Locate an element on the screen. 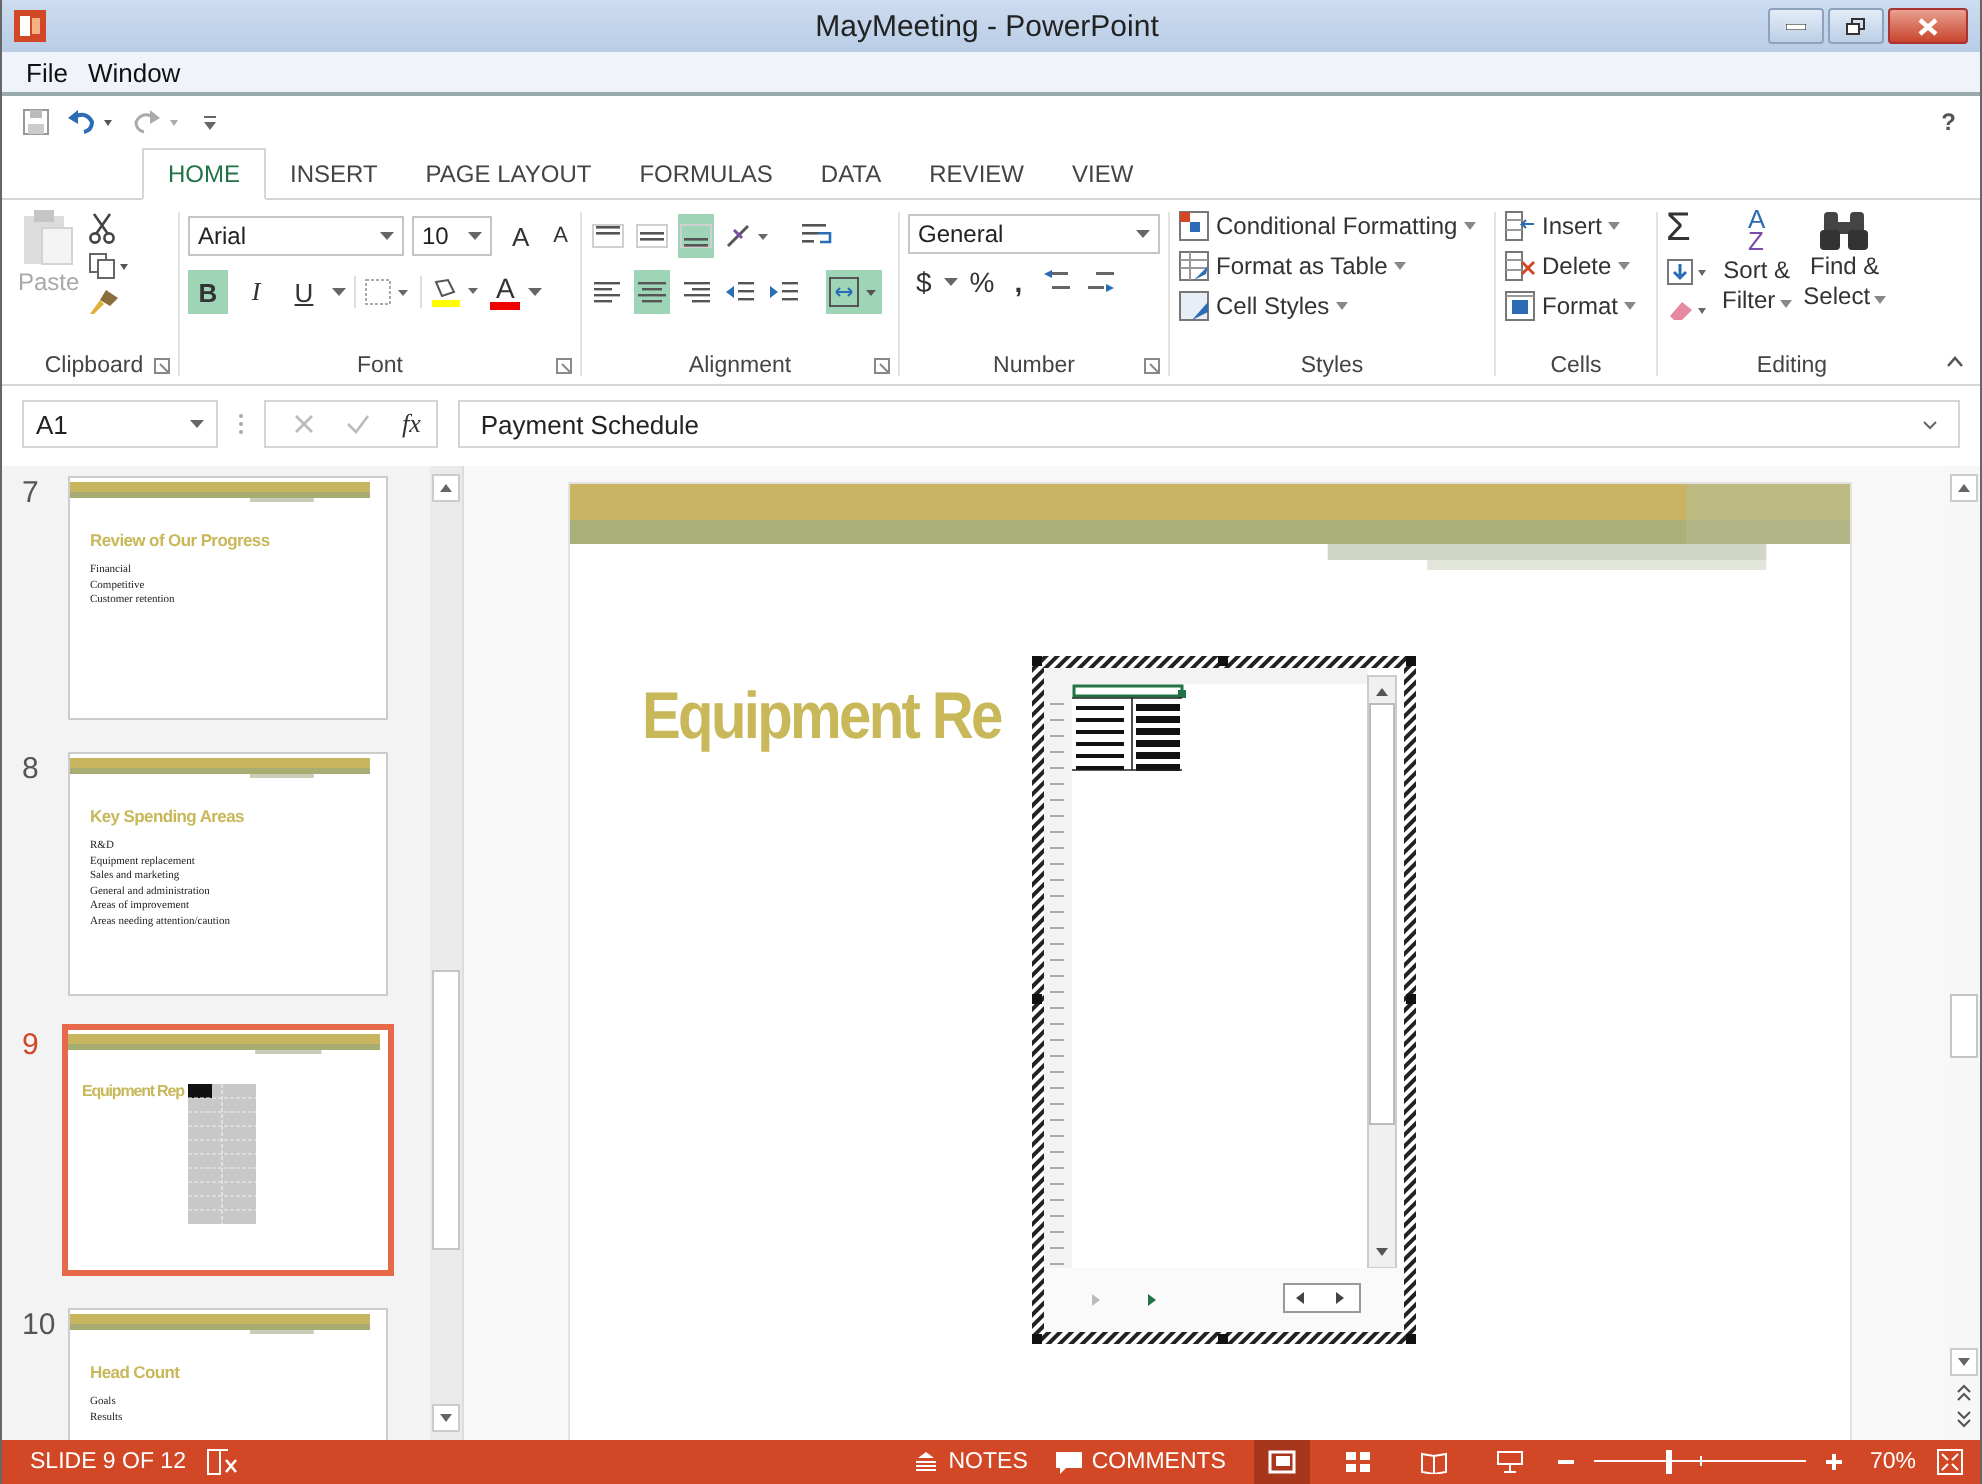 The image size is (1982, 1484). conditional-format-icon is located at coordinates (1194, 226).